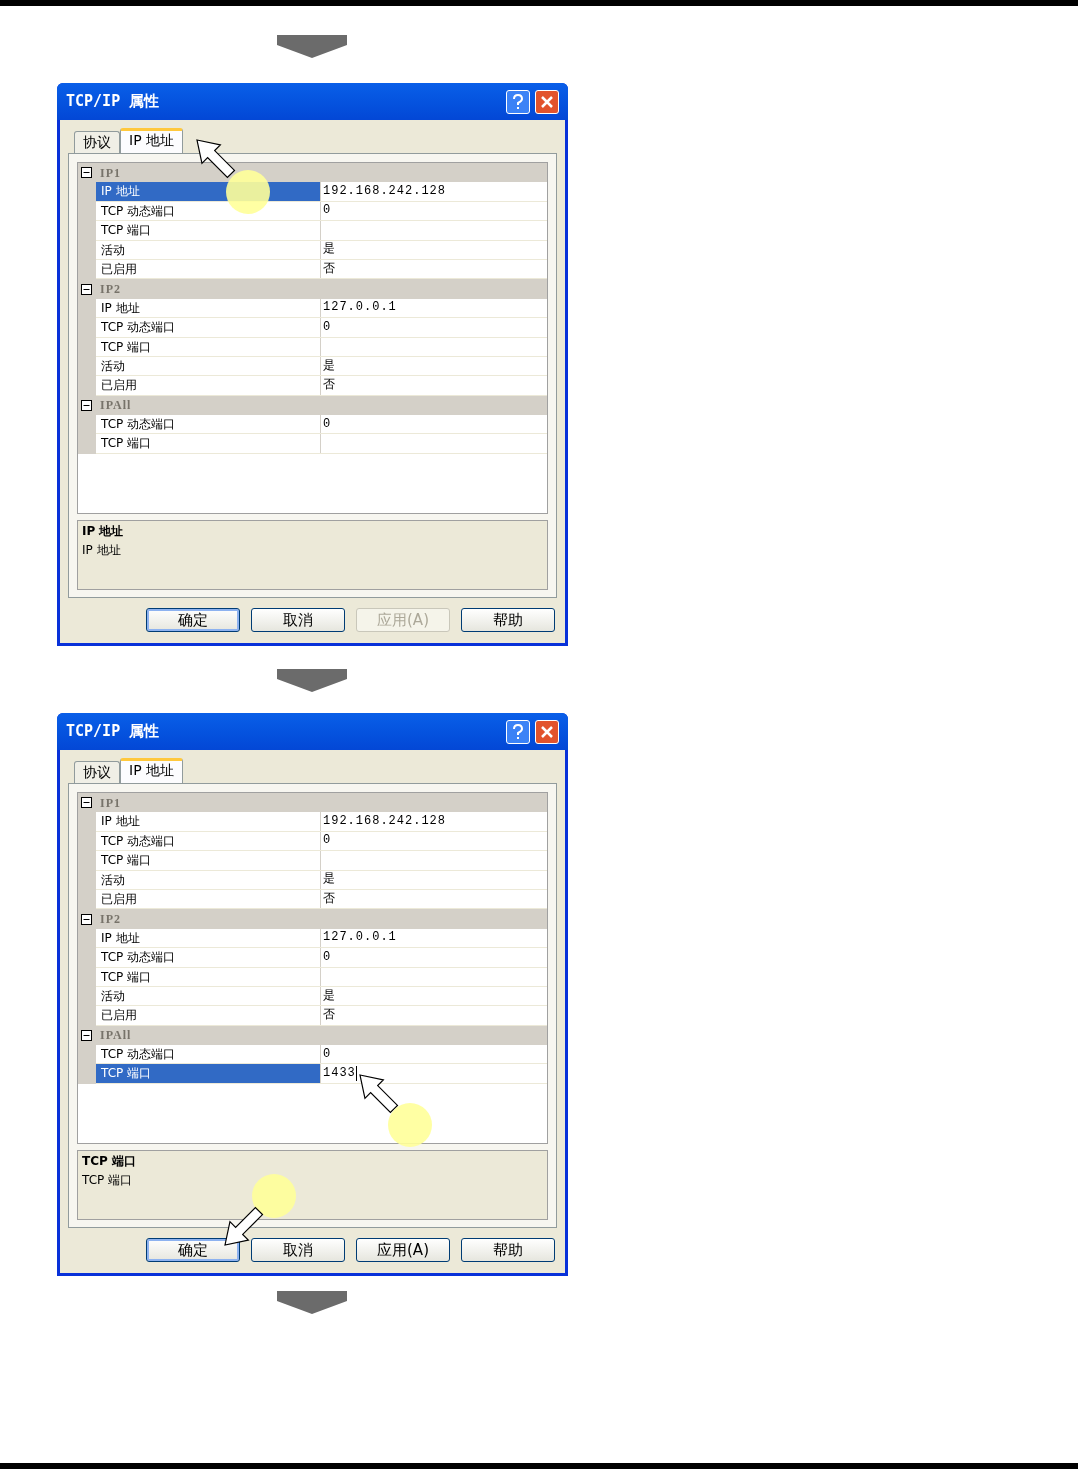 This screenshot has height=1469, width=1078. Describe the element at coordinates (102, 550) in the screenshot. I see `description-text: IP 地址` at that location.